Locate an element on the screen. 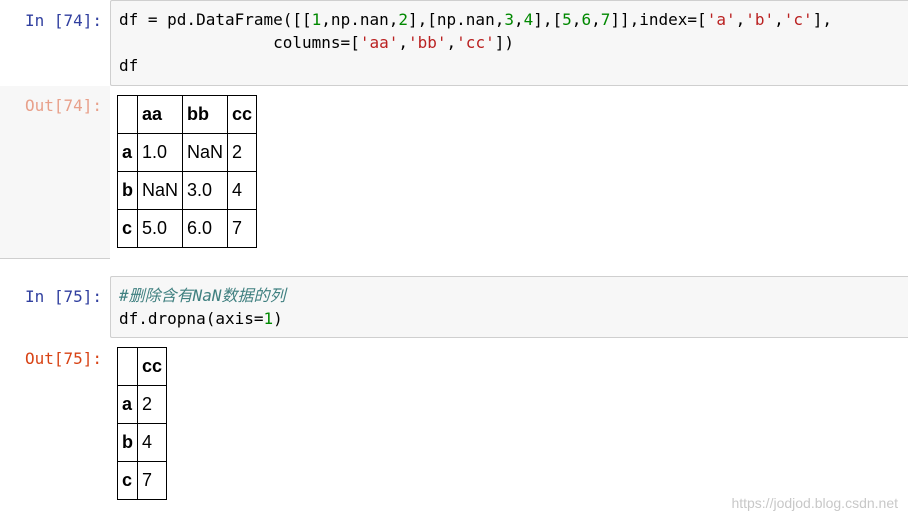 The width and height of the screenshot is (908, 521). table-row: b NaN 3.0 4 is located at coordinates (187, 190).